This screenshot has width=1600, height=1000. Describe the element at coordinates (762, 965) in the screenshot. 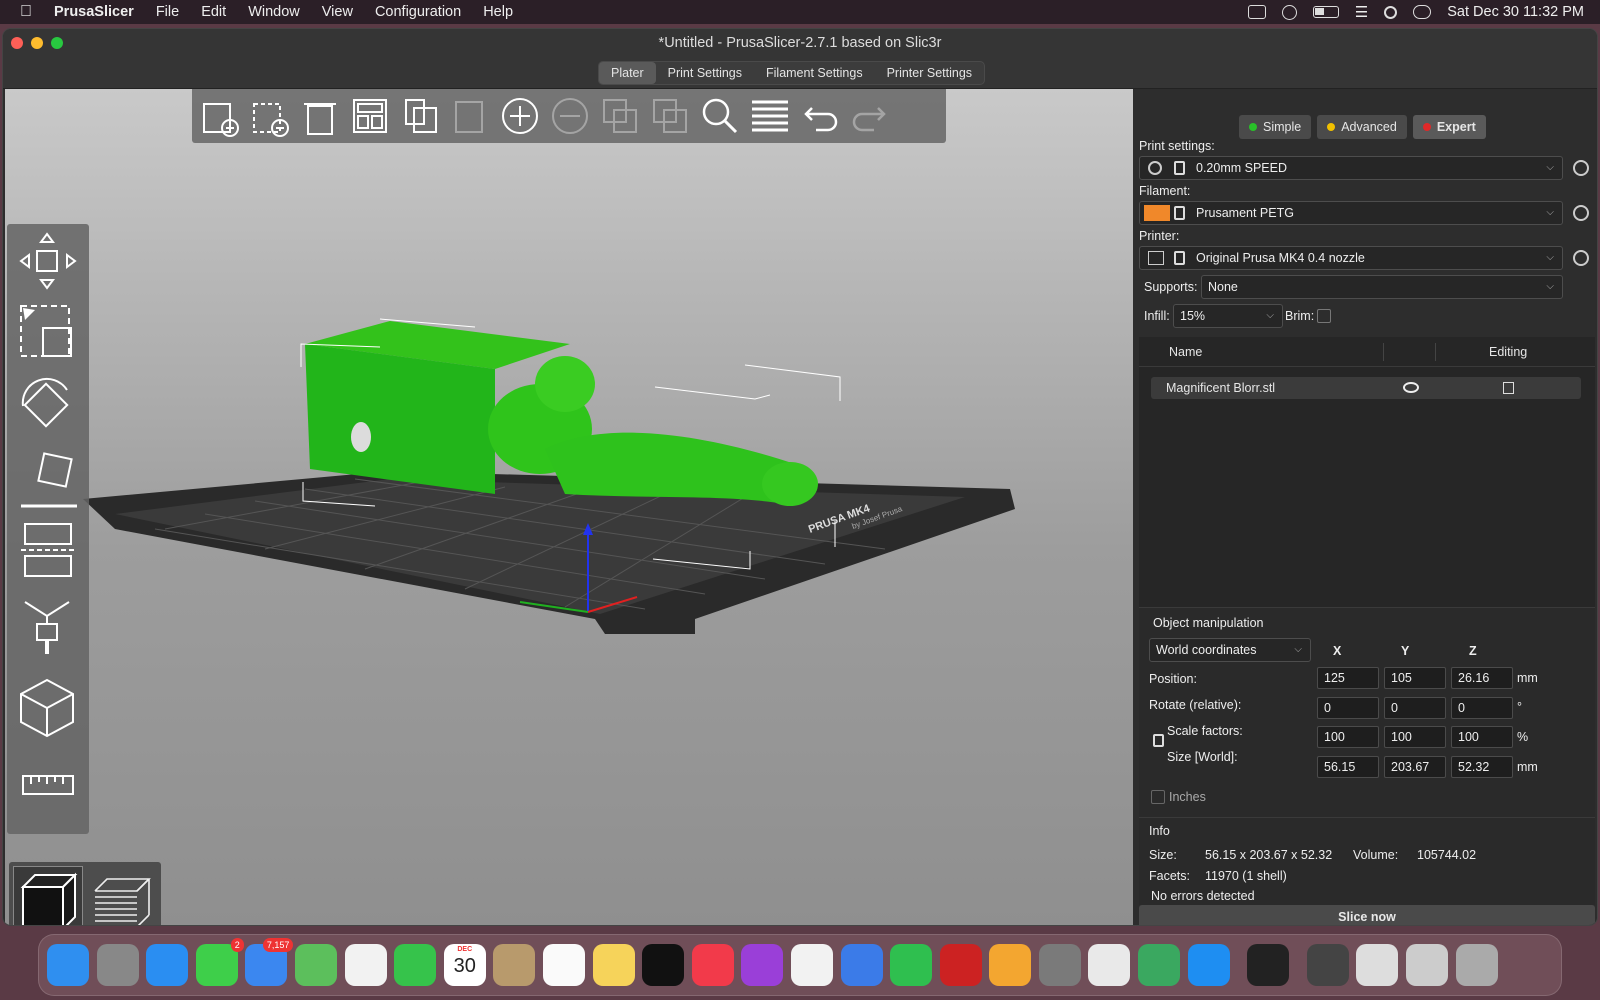

I see `dock-podcasts-icon` at that location.